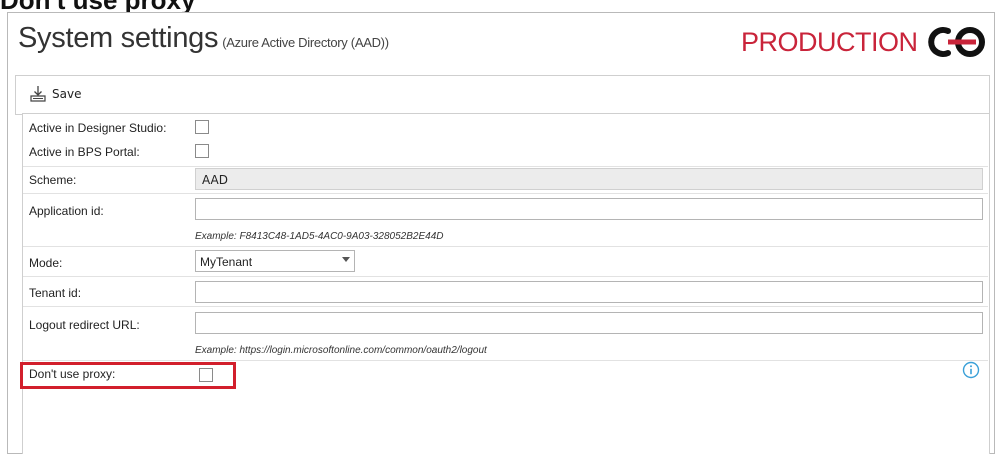 This screenshot has width=995, height=454. I want to click on mode-label: Mode:, so click(46, 263).